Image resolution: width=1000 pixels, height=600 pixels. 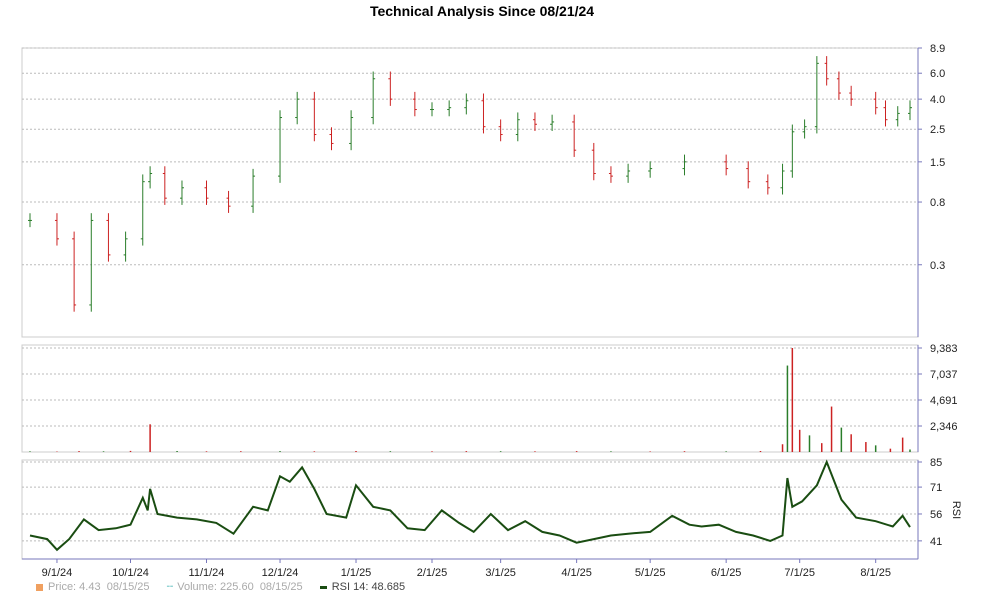 I want to click on x-tick-label: 11/1/24, so click(x=207, y=573).